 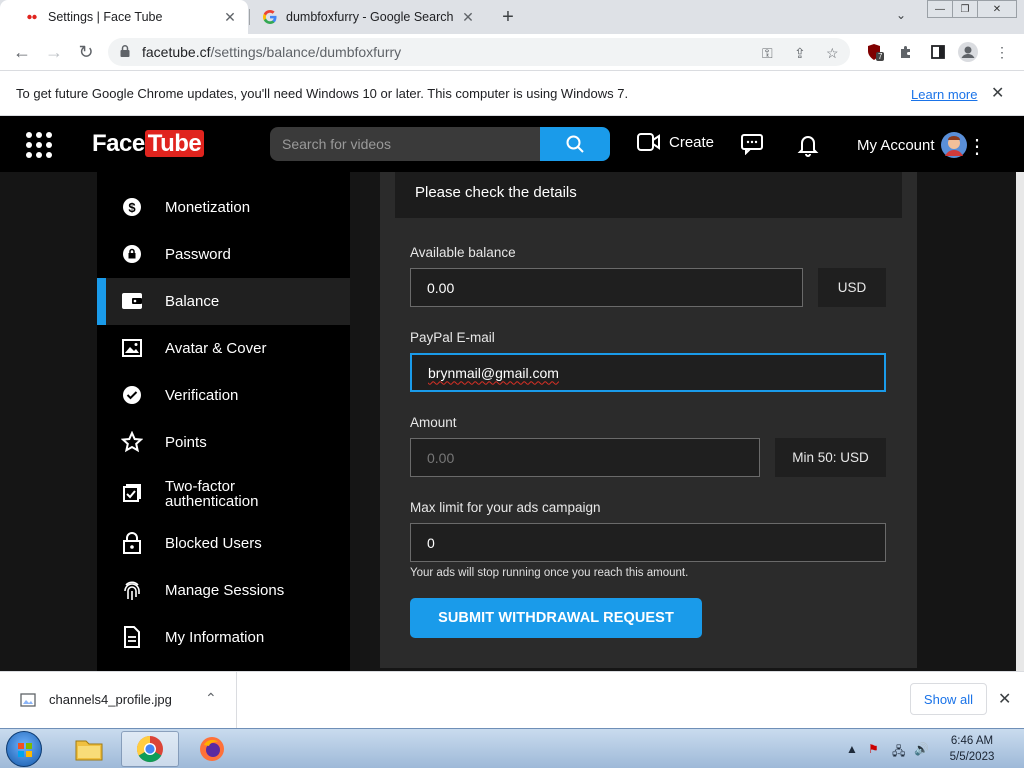 I want to click on balance-currency-addon: USD, so click(x=852, y=287).